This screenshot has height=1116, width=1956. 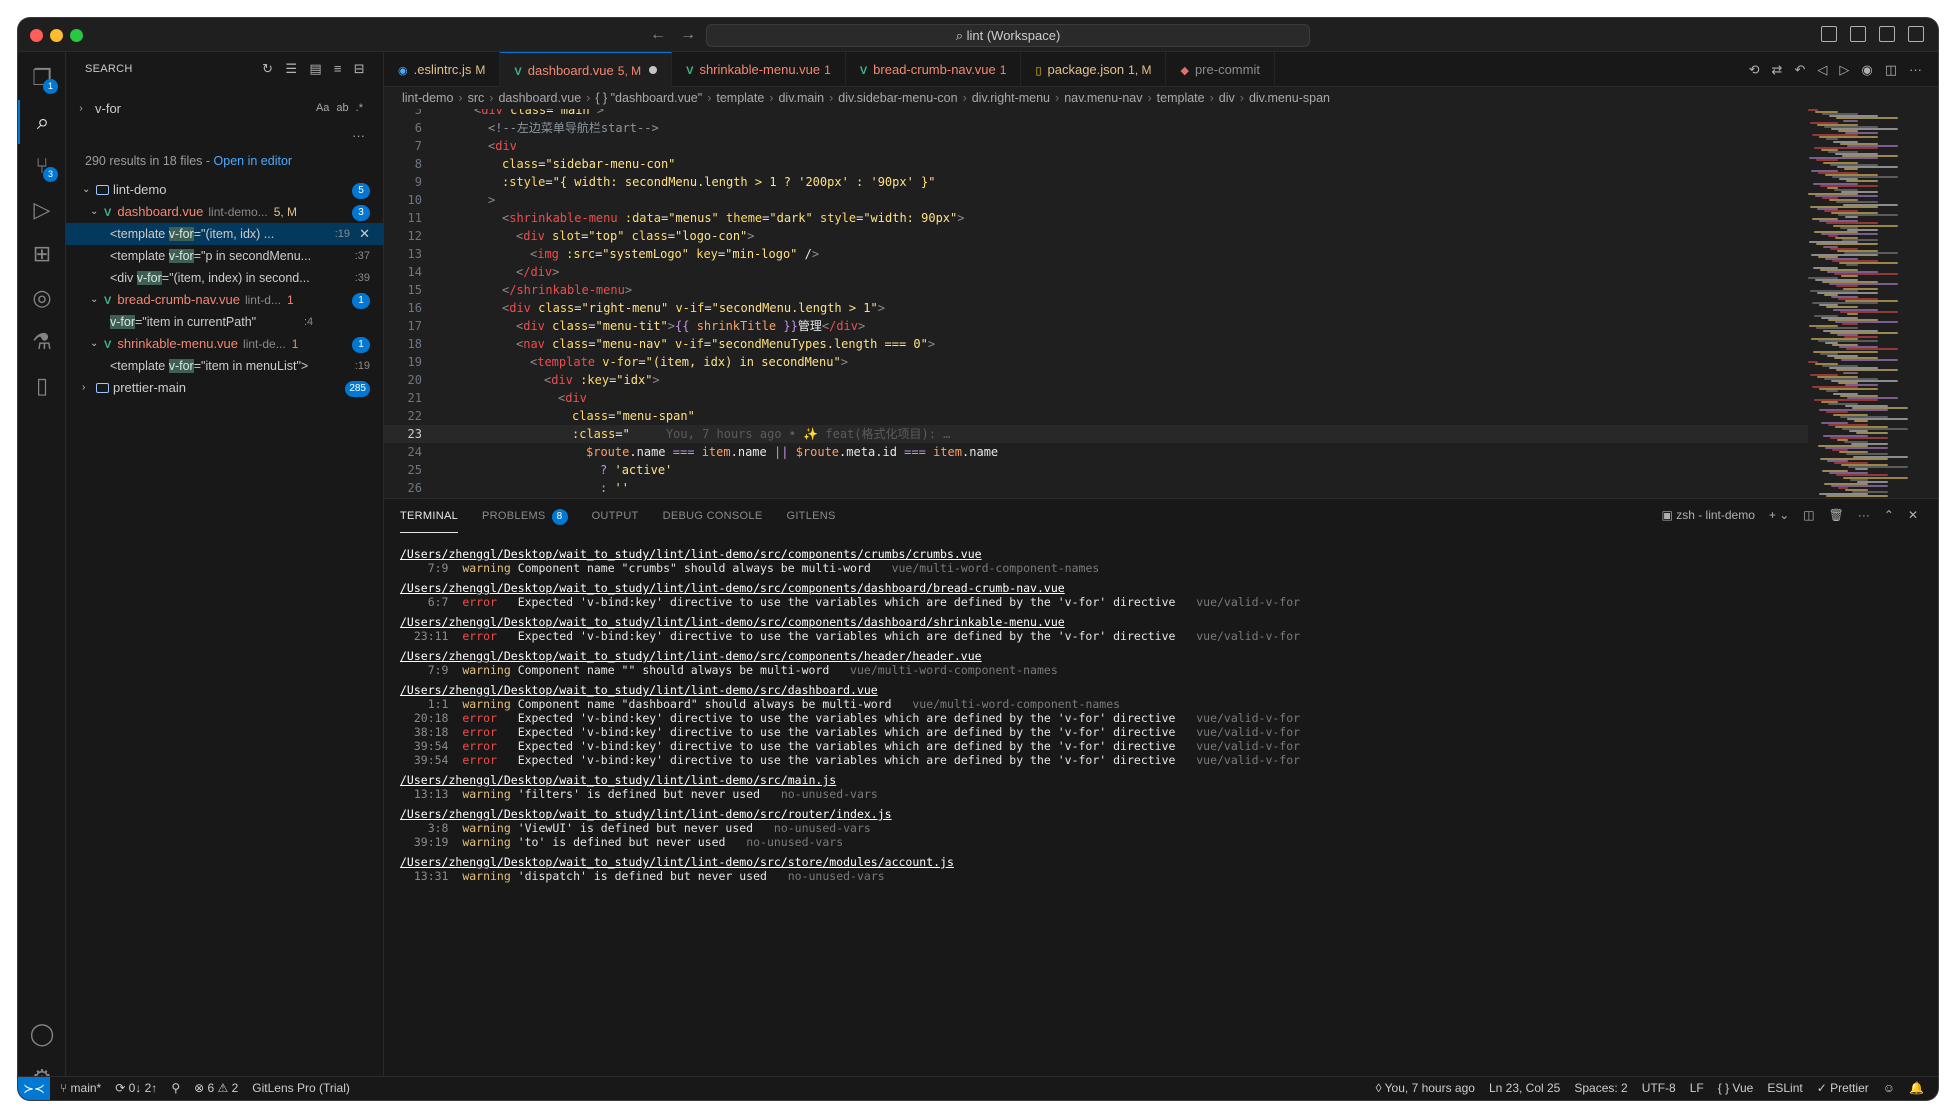 I want to click on code-line: 5 <div class="main">, so click(x=1096, y=114).